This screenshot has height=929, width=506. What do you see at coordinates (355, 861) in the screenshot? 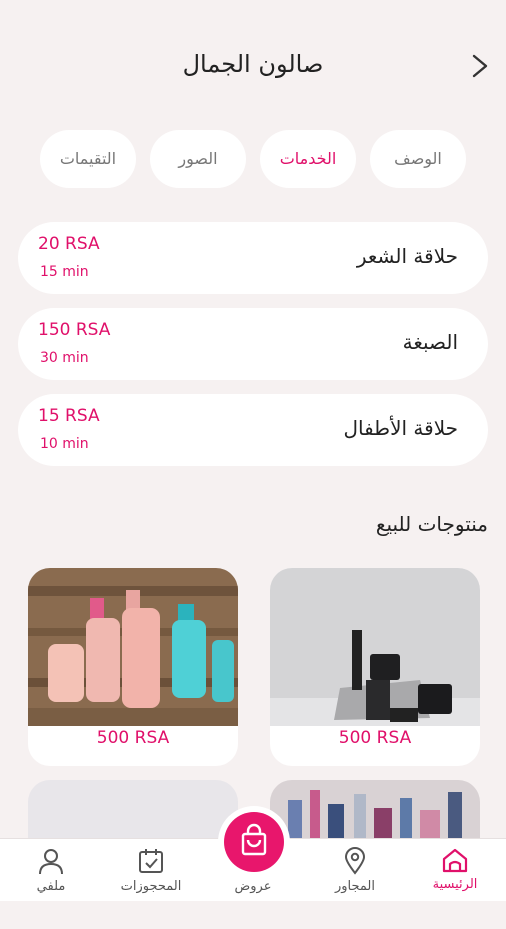
I see `location-pin-icon` at bounding box center [355, 861].